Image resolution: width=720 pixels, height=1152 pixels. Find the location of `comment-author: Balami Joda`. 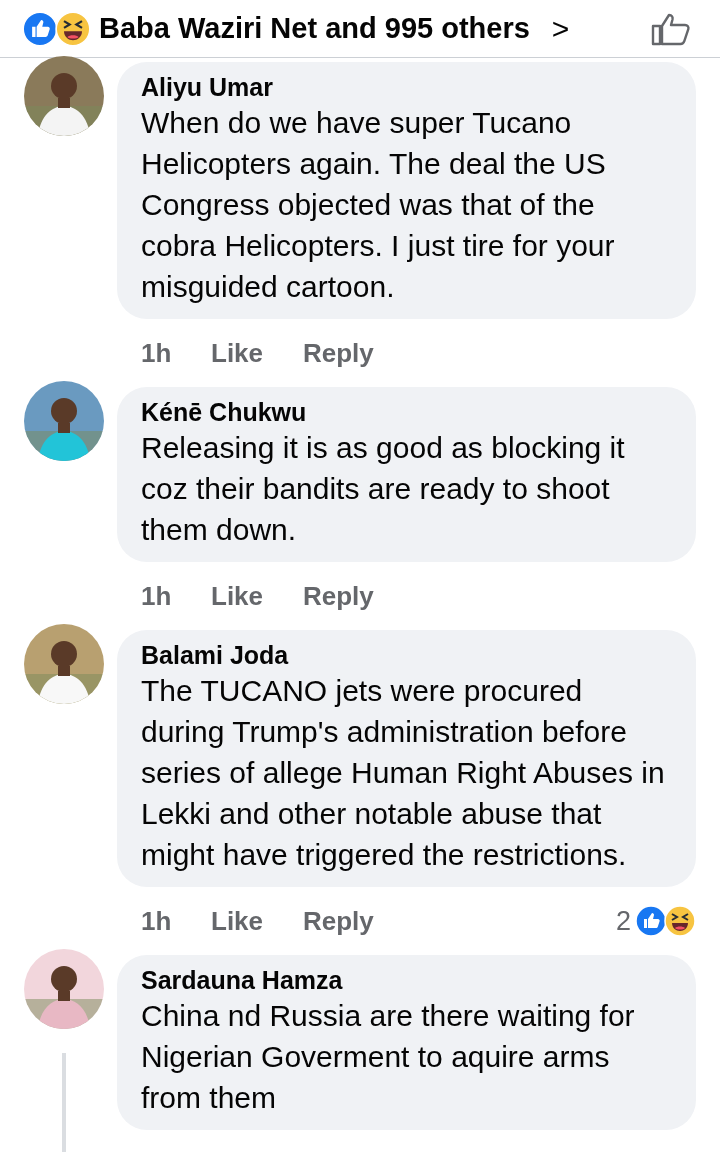

comment-author: Balami Joda is located at coordinates (406, 655).